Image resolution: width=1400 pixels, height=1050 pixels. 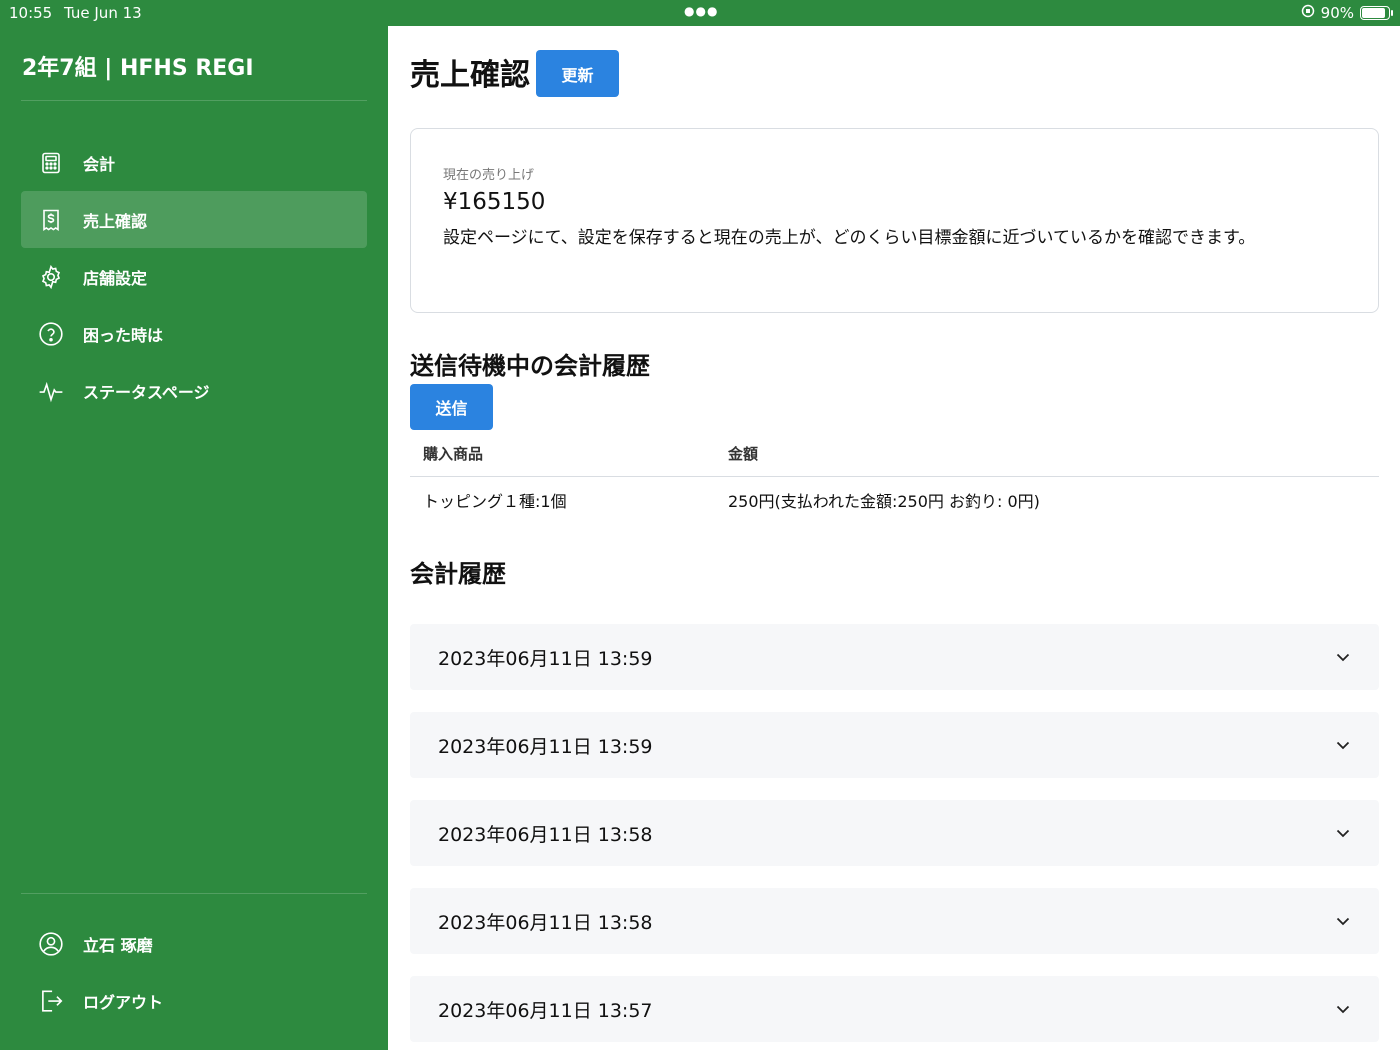 What do you see at coordinates (194, 943) in the screenshot?
I see `user-profile: 立石 琢磨` at bounding box center [194, 943].